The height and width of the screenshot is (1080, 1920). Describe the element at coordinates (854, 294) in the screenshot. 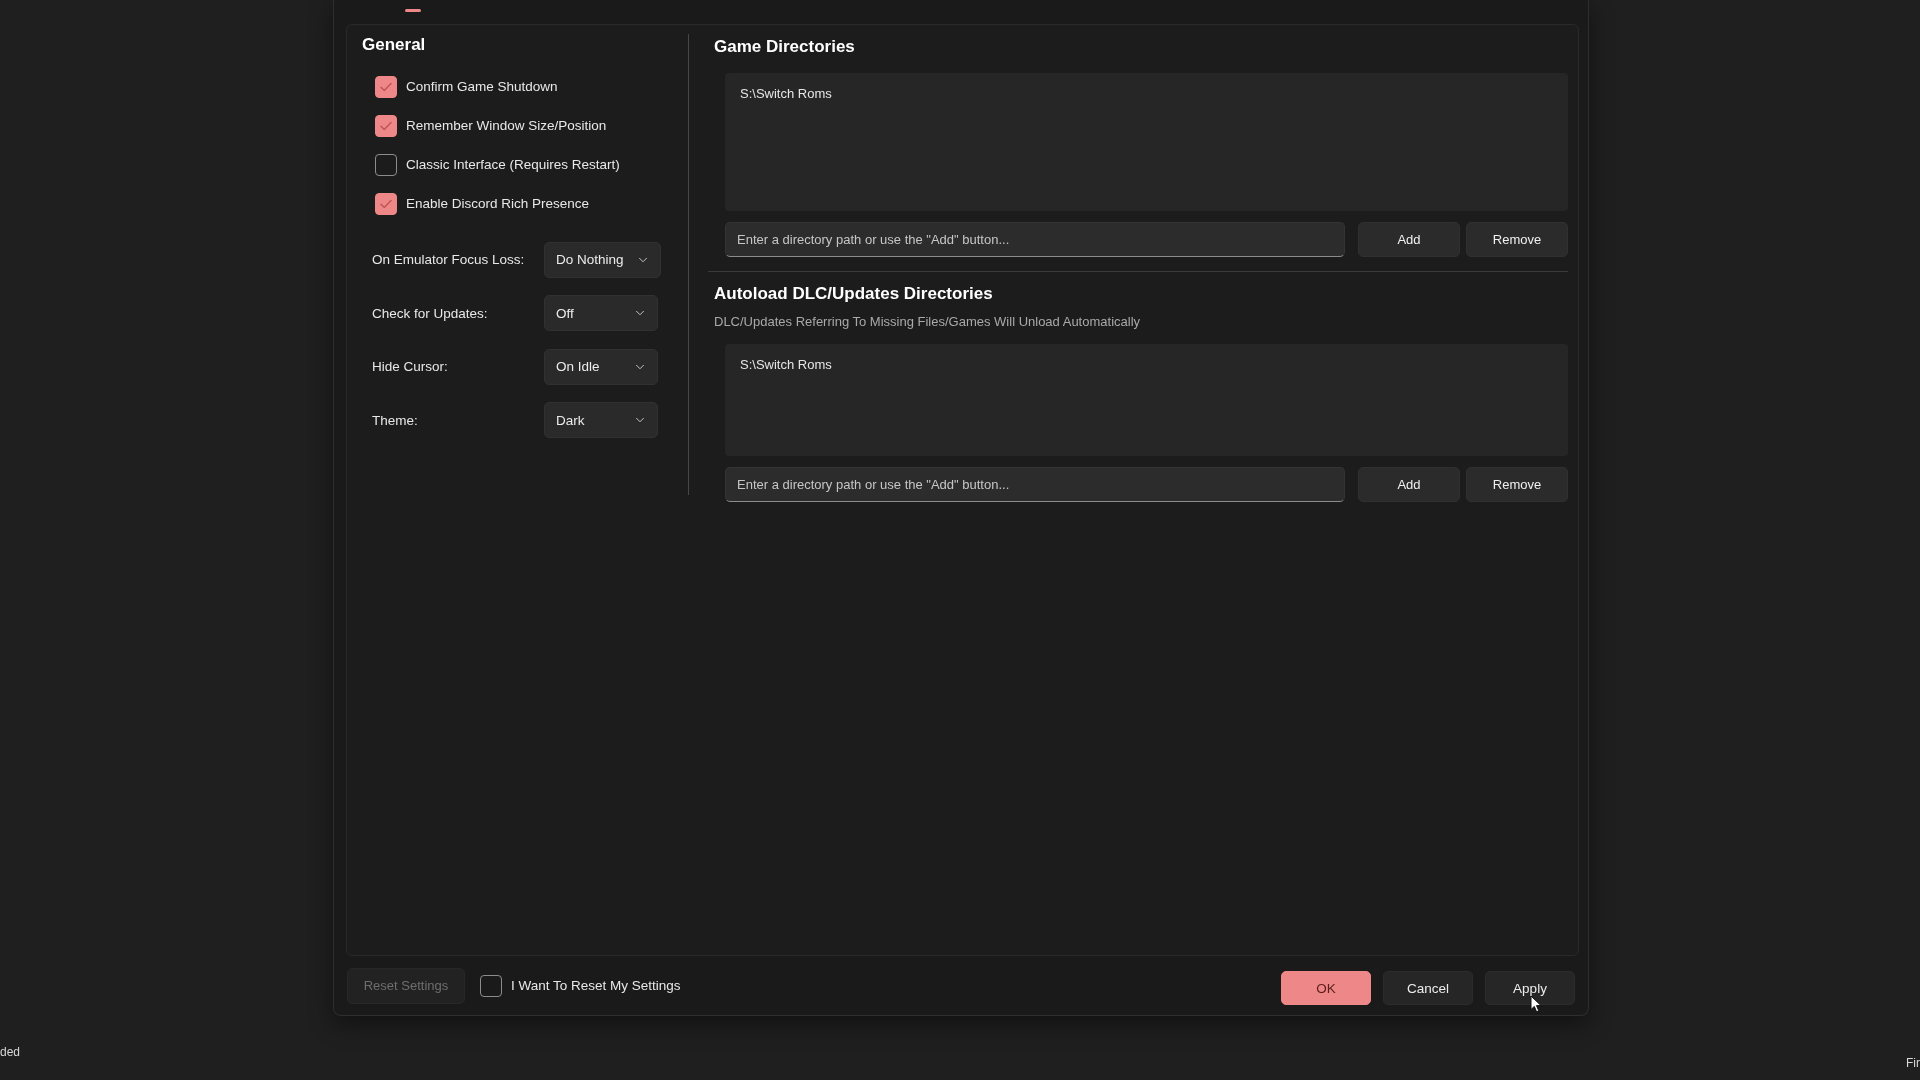

I see `section-title: Autoload DLC/Updates Directories` at that location.